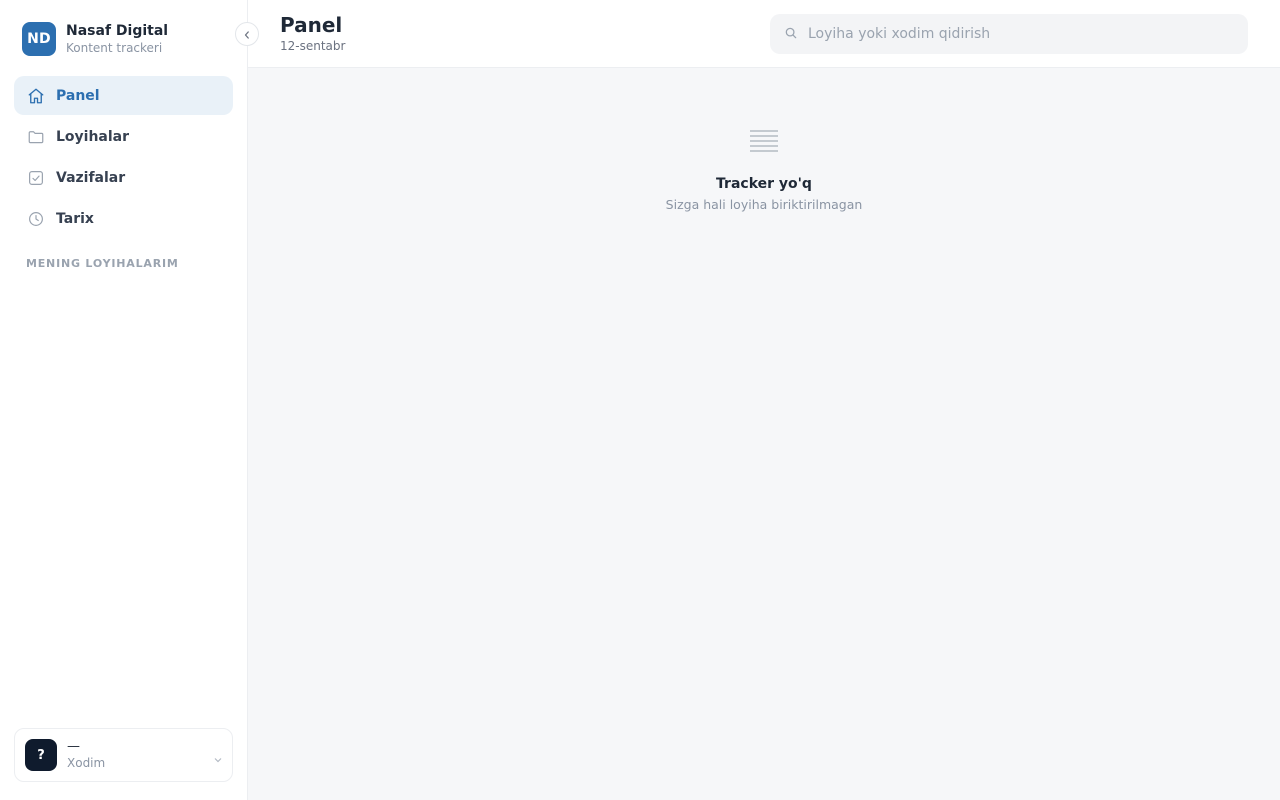 Image resolution: width=1280 pixels, height=800 pixels. What do you see at coordinates (93, 136) in the screenshot?
I see `sidebar-item-label: Loyihalar` at bounding box center [93, 136].